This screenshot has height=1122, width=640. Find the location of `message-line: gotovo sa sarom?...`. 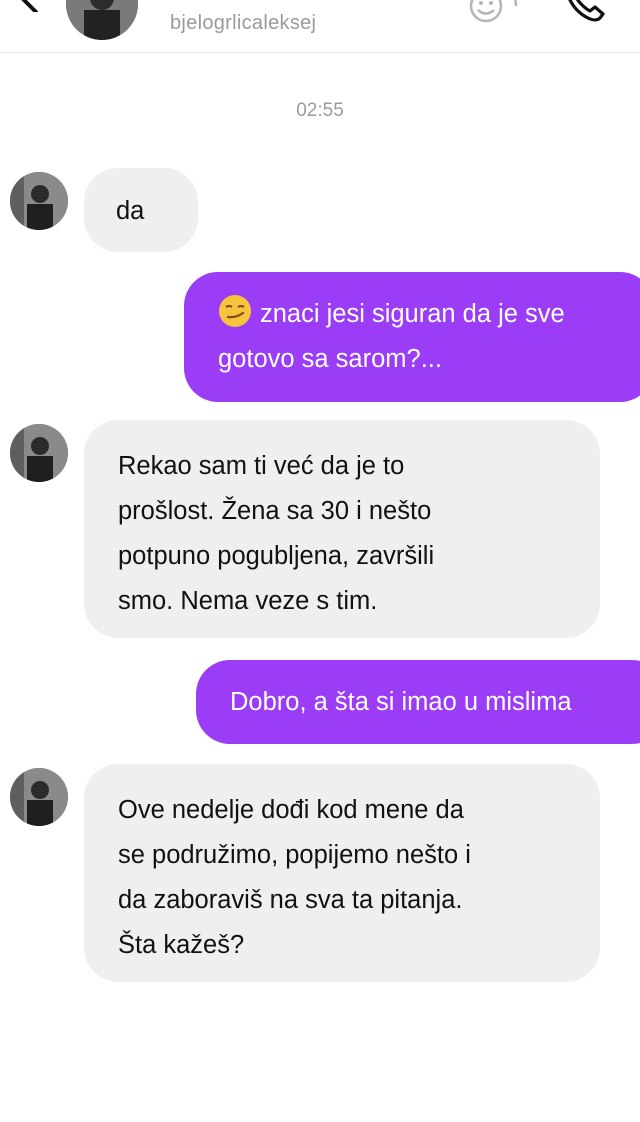

message-line: gotovo sa sarom?... is located at coordinates (330, 359).